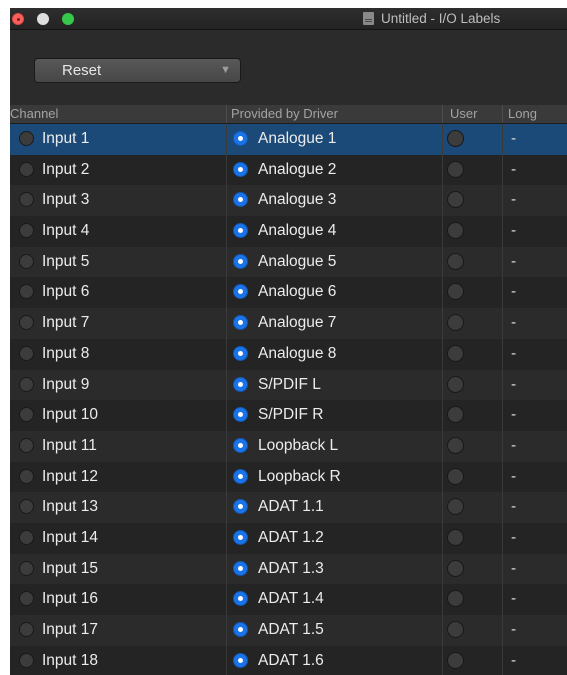  I want to click on column-header-channel: Channel, so click(34, 113).